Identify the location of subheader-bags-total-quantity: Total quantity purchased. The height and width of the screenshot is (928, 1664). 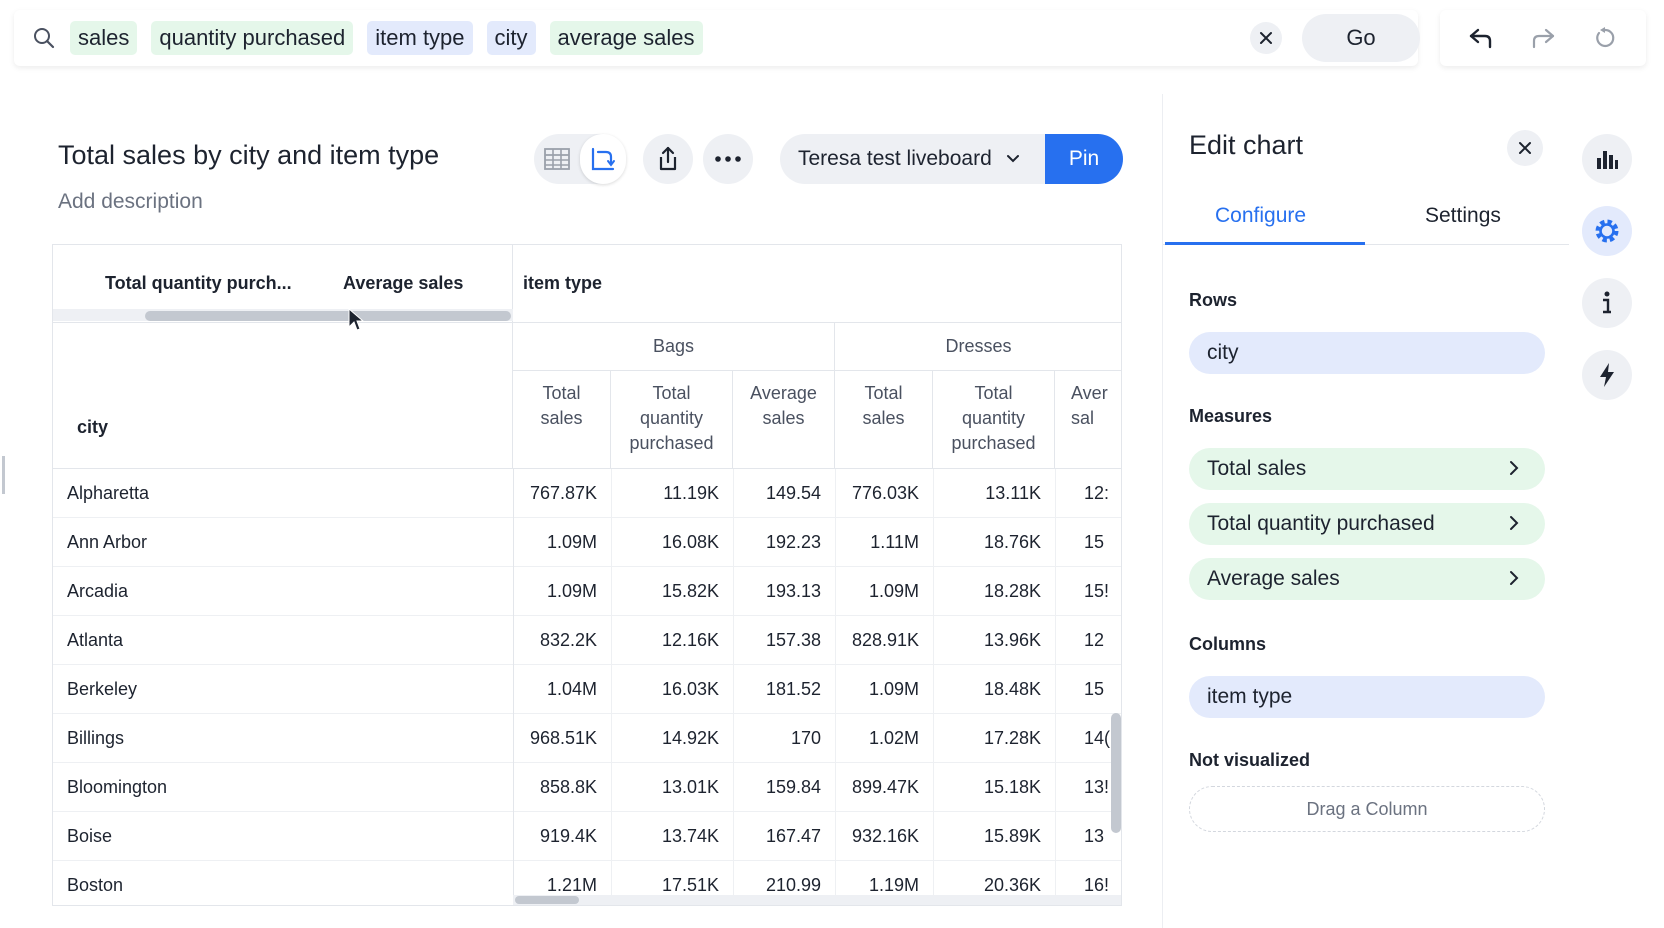
(672, 420).